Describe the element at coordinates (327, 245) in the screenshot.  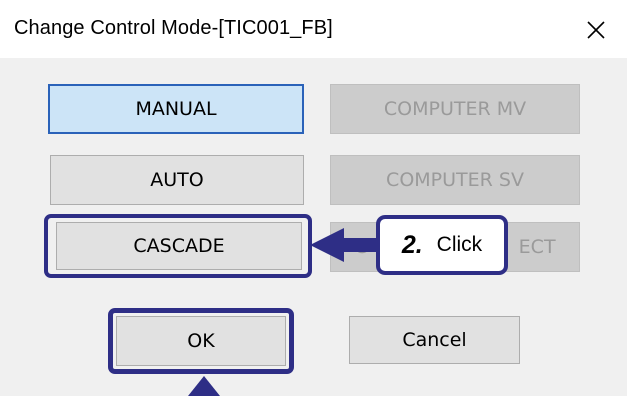
I see `arrow-left-icon` at that location.